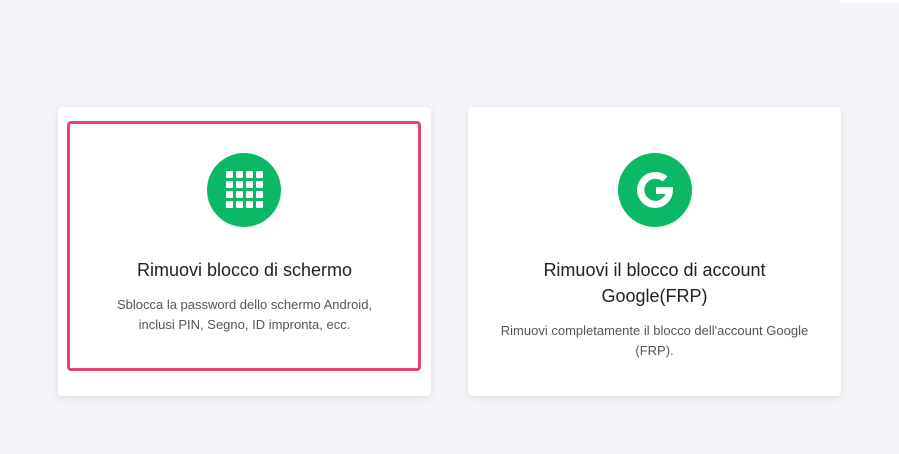 The height and width of the screenshot is (454, 899). Describe the element at coordinates (654, 283) in the screenshot. I see `card-title: Rimuovi il blocco di account Google(FRP)` at that location.